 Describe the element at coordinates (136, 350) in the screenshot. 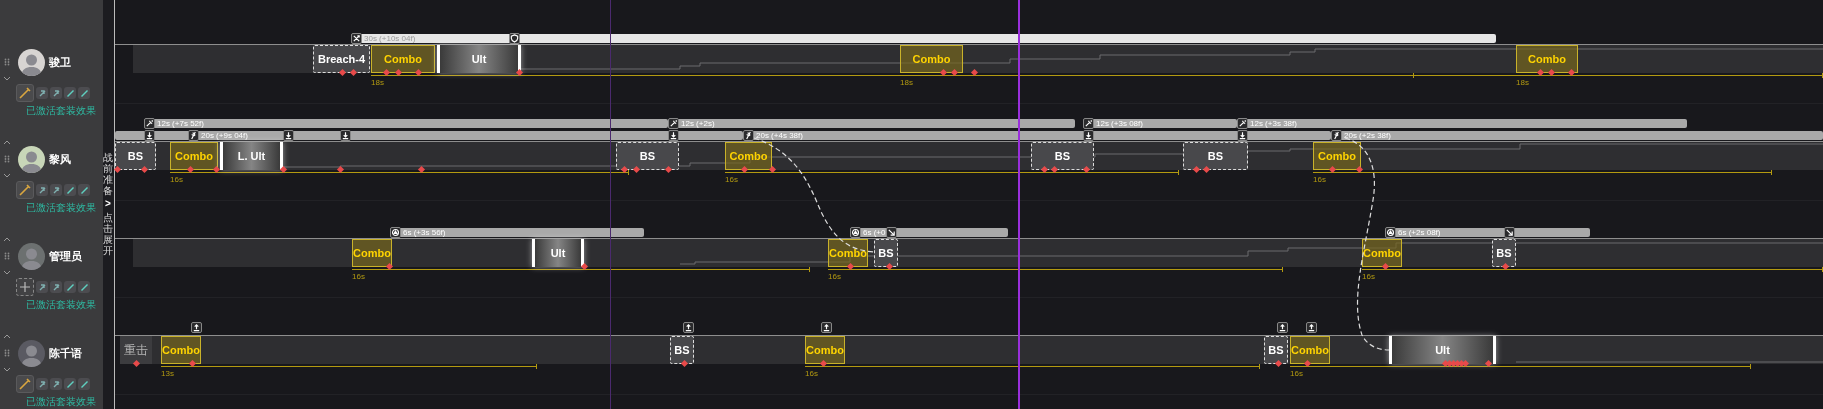

I see `skill-block: 重击` at that location.